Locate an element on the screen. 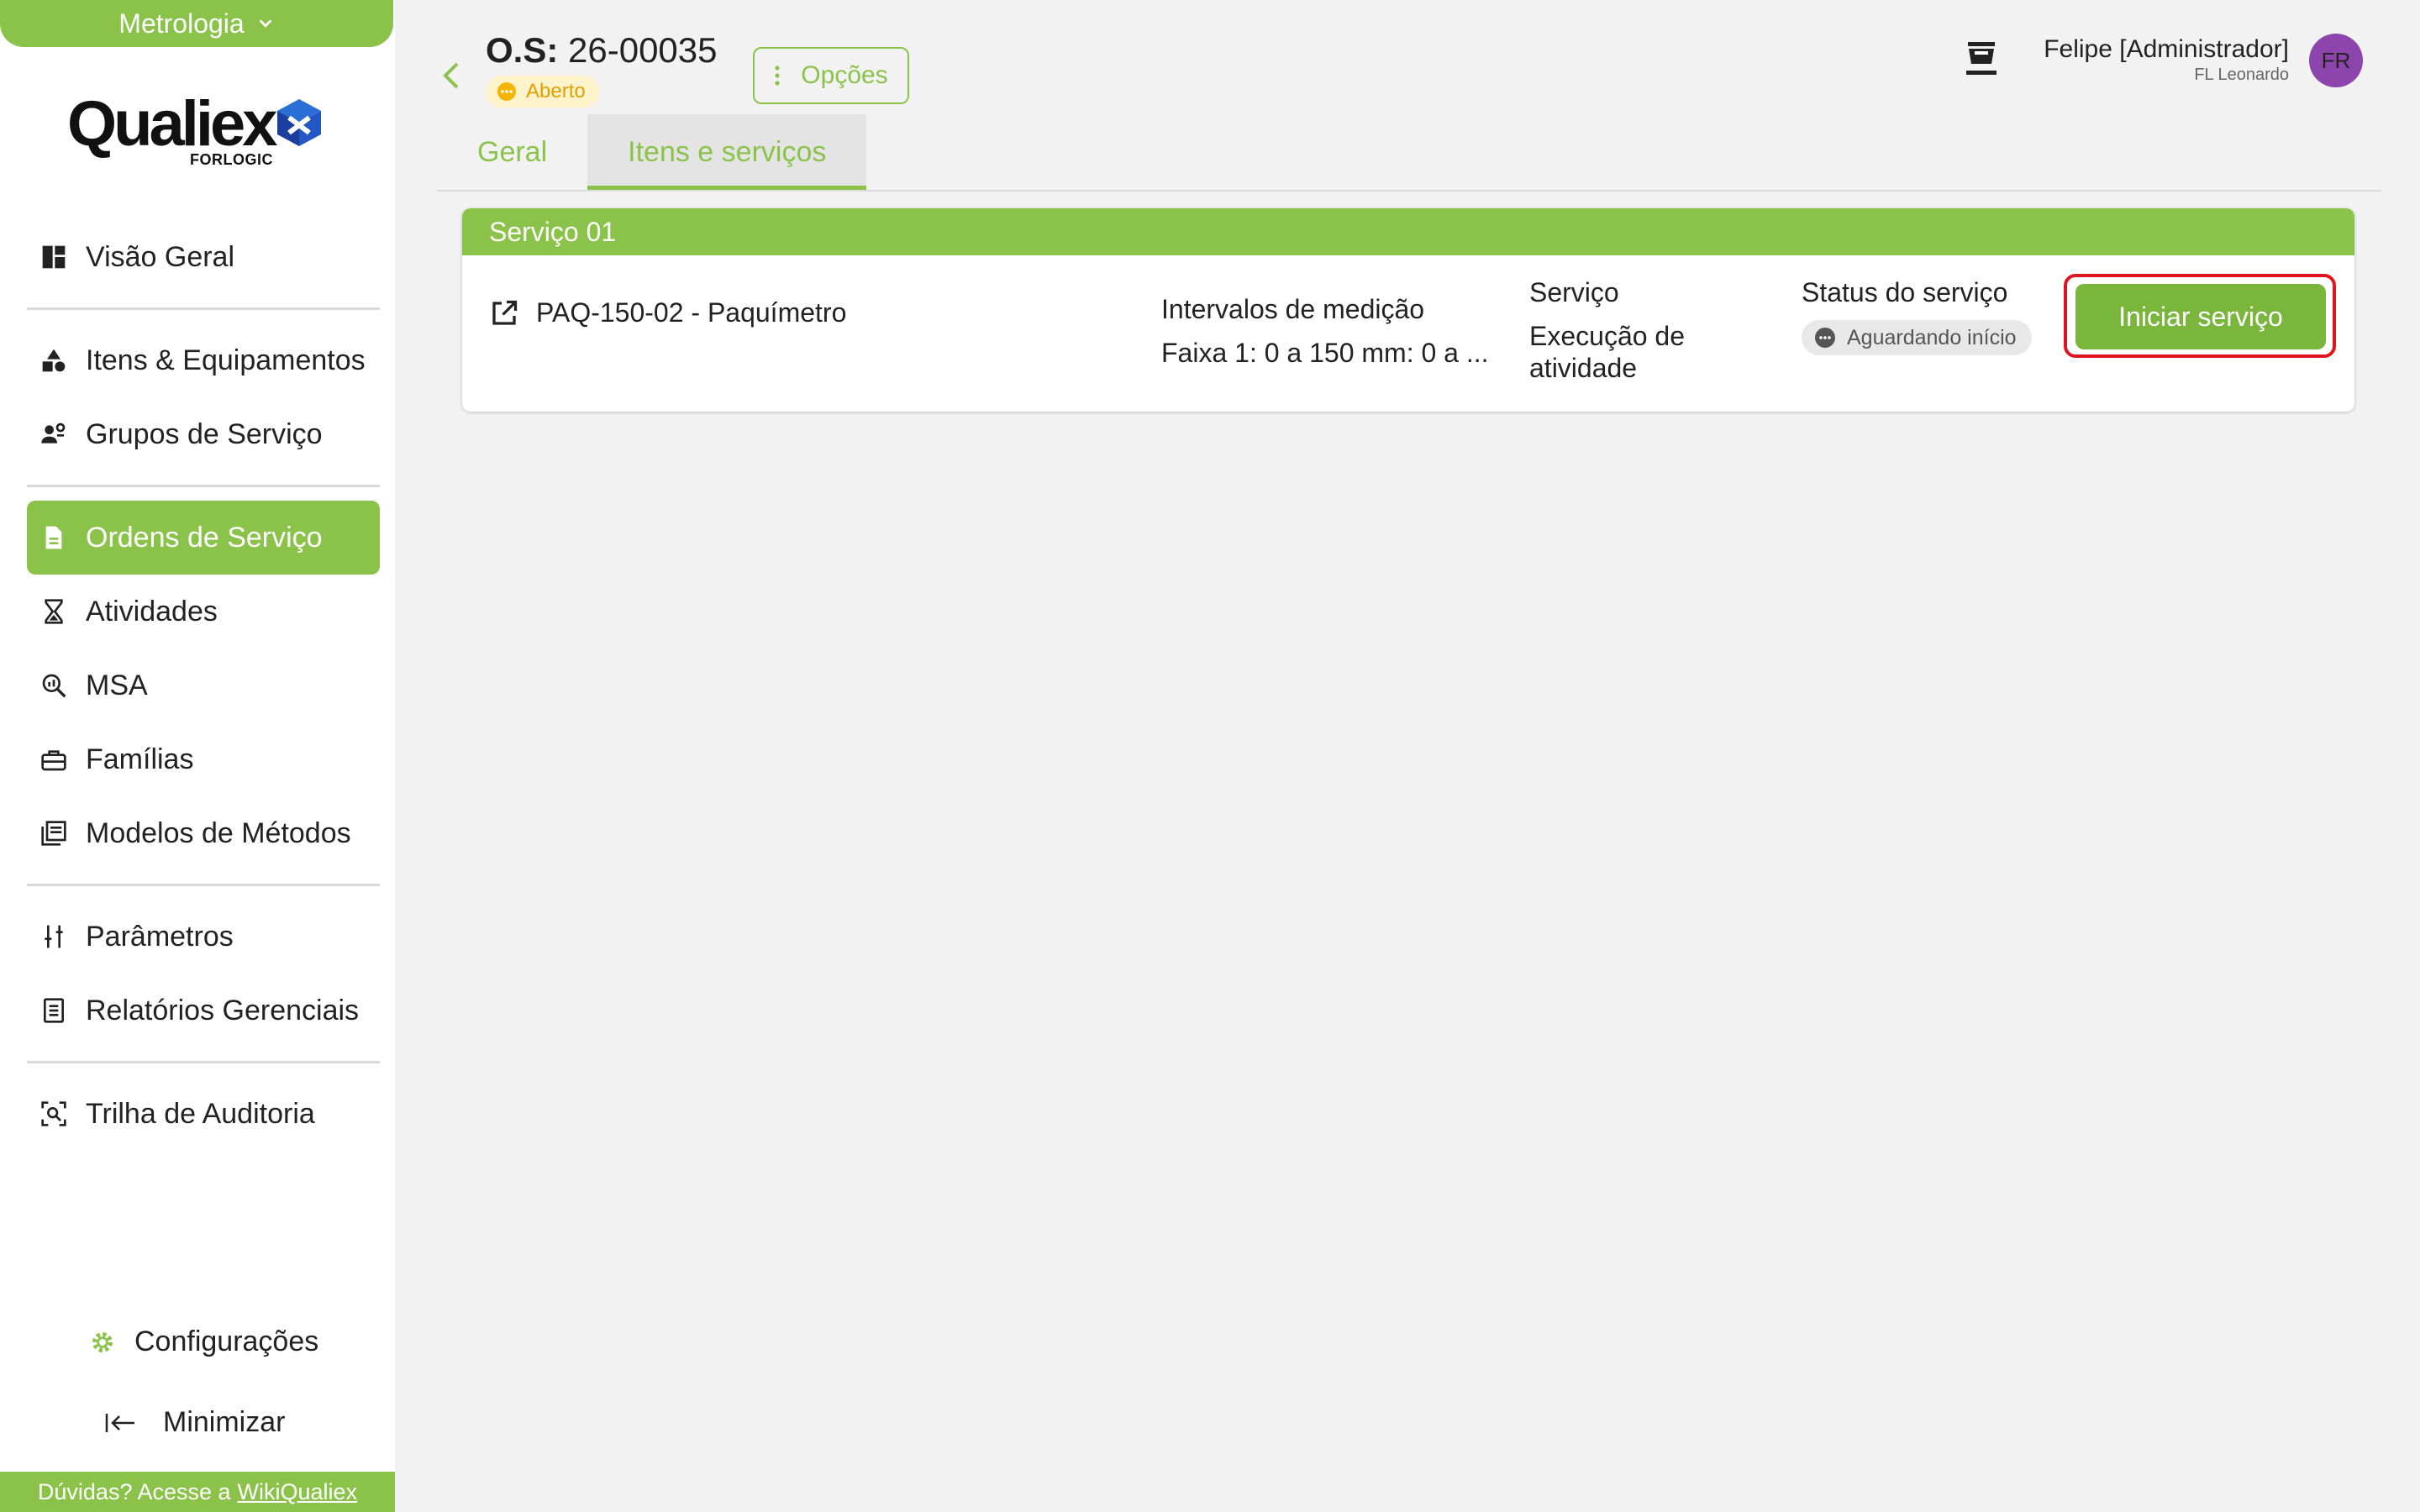 Image resolution: width=2420 pixels, height=1512 pixels. sidebar-item-trilha-auditoria: Trilha de Auditoria is located at coordinates (203, 1114).